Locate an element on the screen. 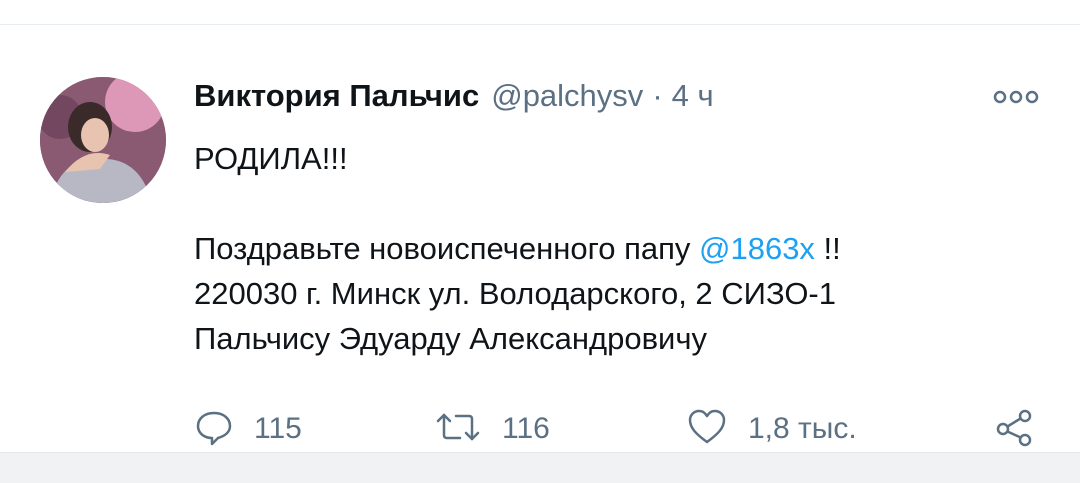  share-icon is located at coordinates (1014, 429).